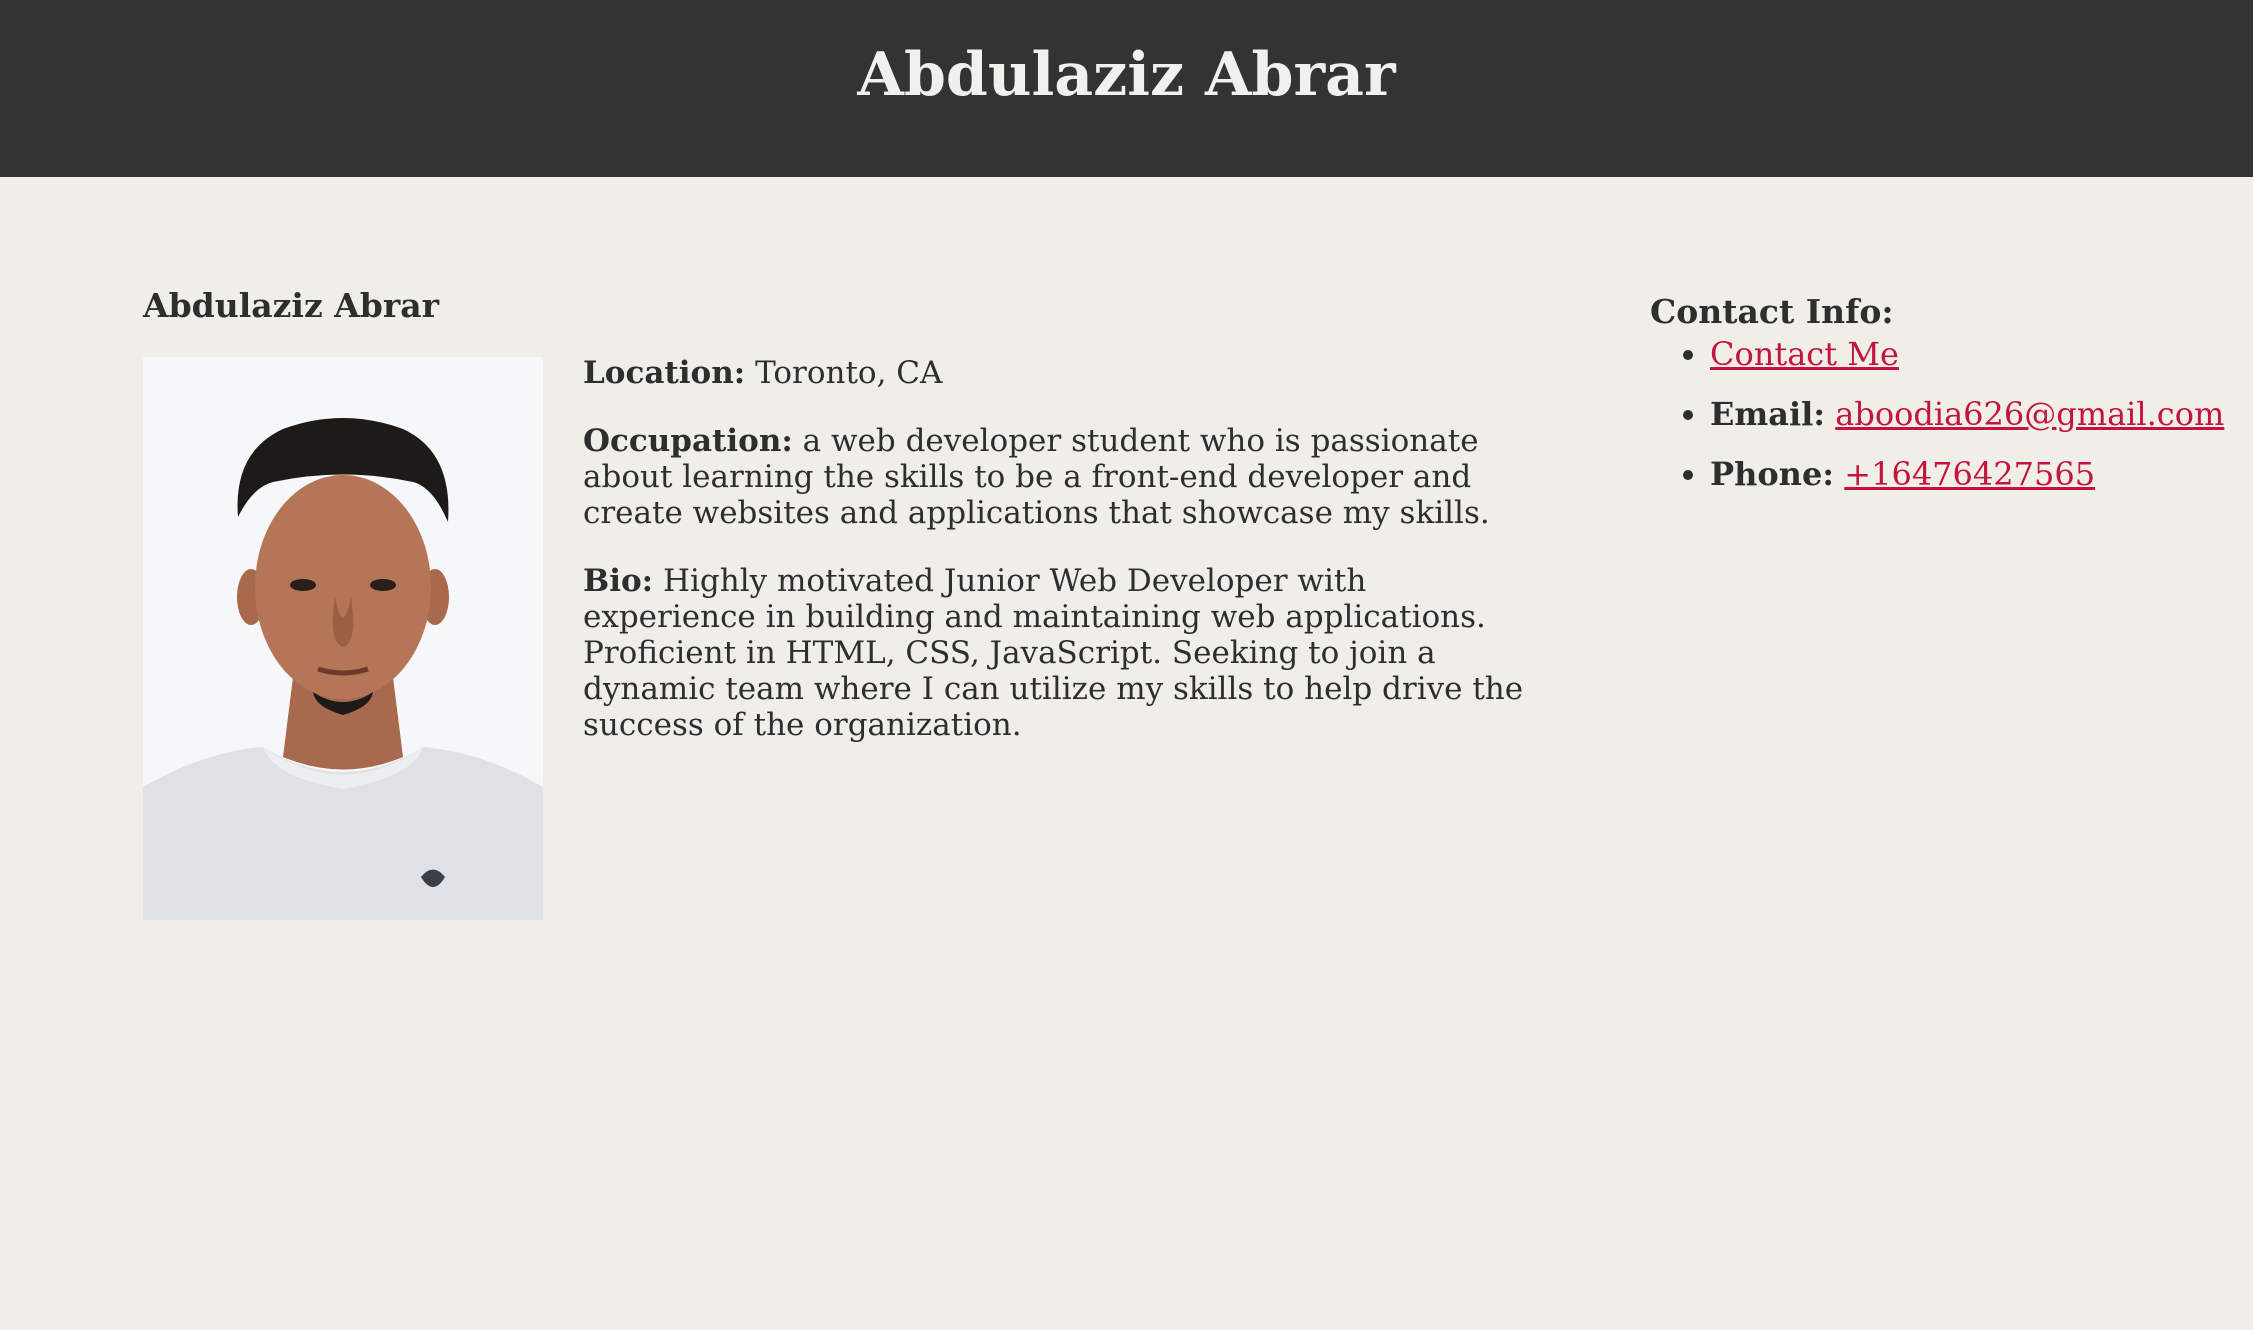 The image size is (2253, 1330). What do you see at coordinates (664, 373) in the screenshot?
I see `location-label: Location:` at bounding box center [664, 373].